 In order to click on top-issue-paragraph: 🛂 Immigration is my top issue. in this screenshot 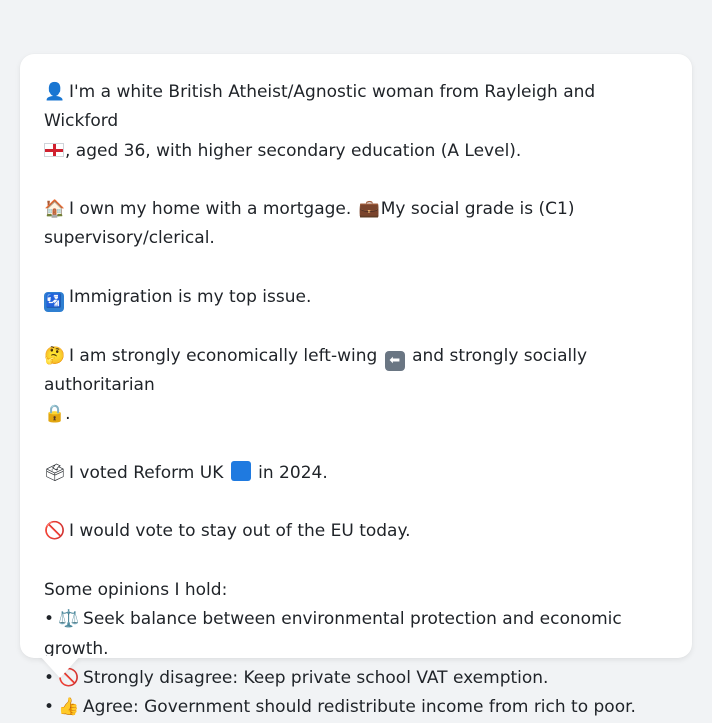, I will do `click(358, 298)`.